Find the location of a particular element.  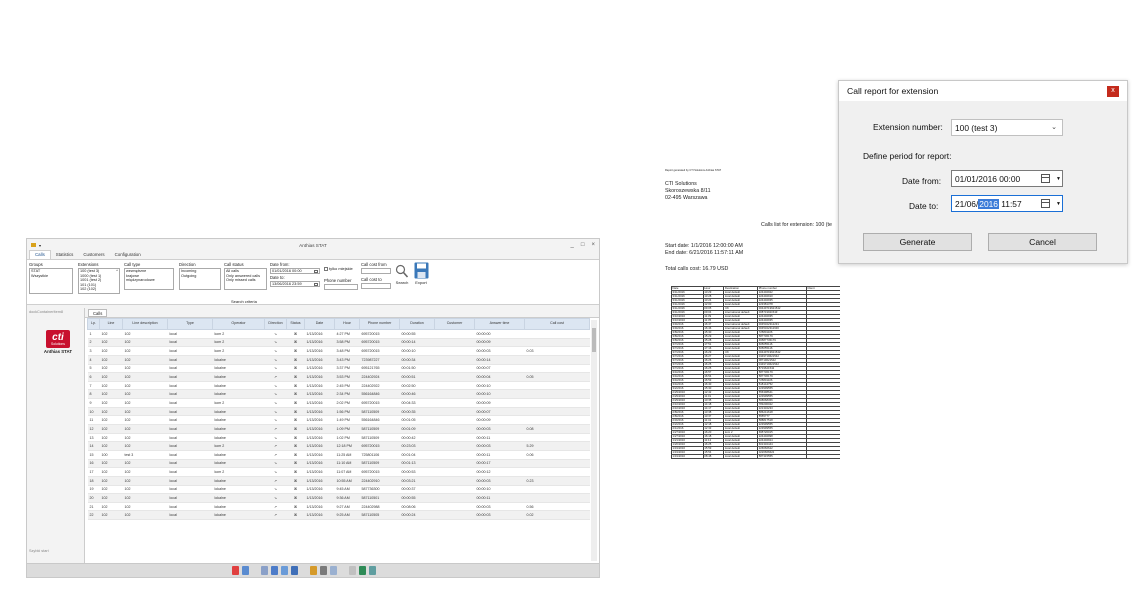

network-icon is located at coordinates (372, 570).